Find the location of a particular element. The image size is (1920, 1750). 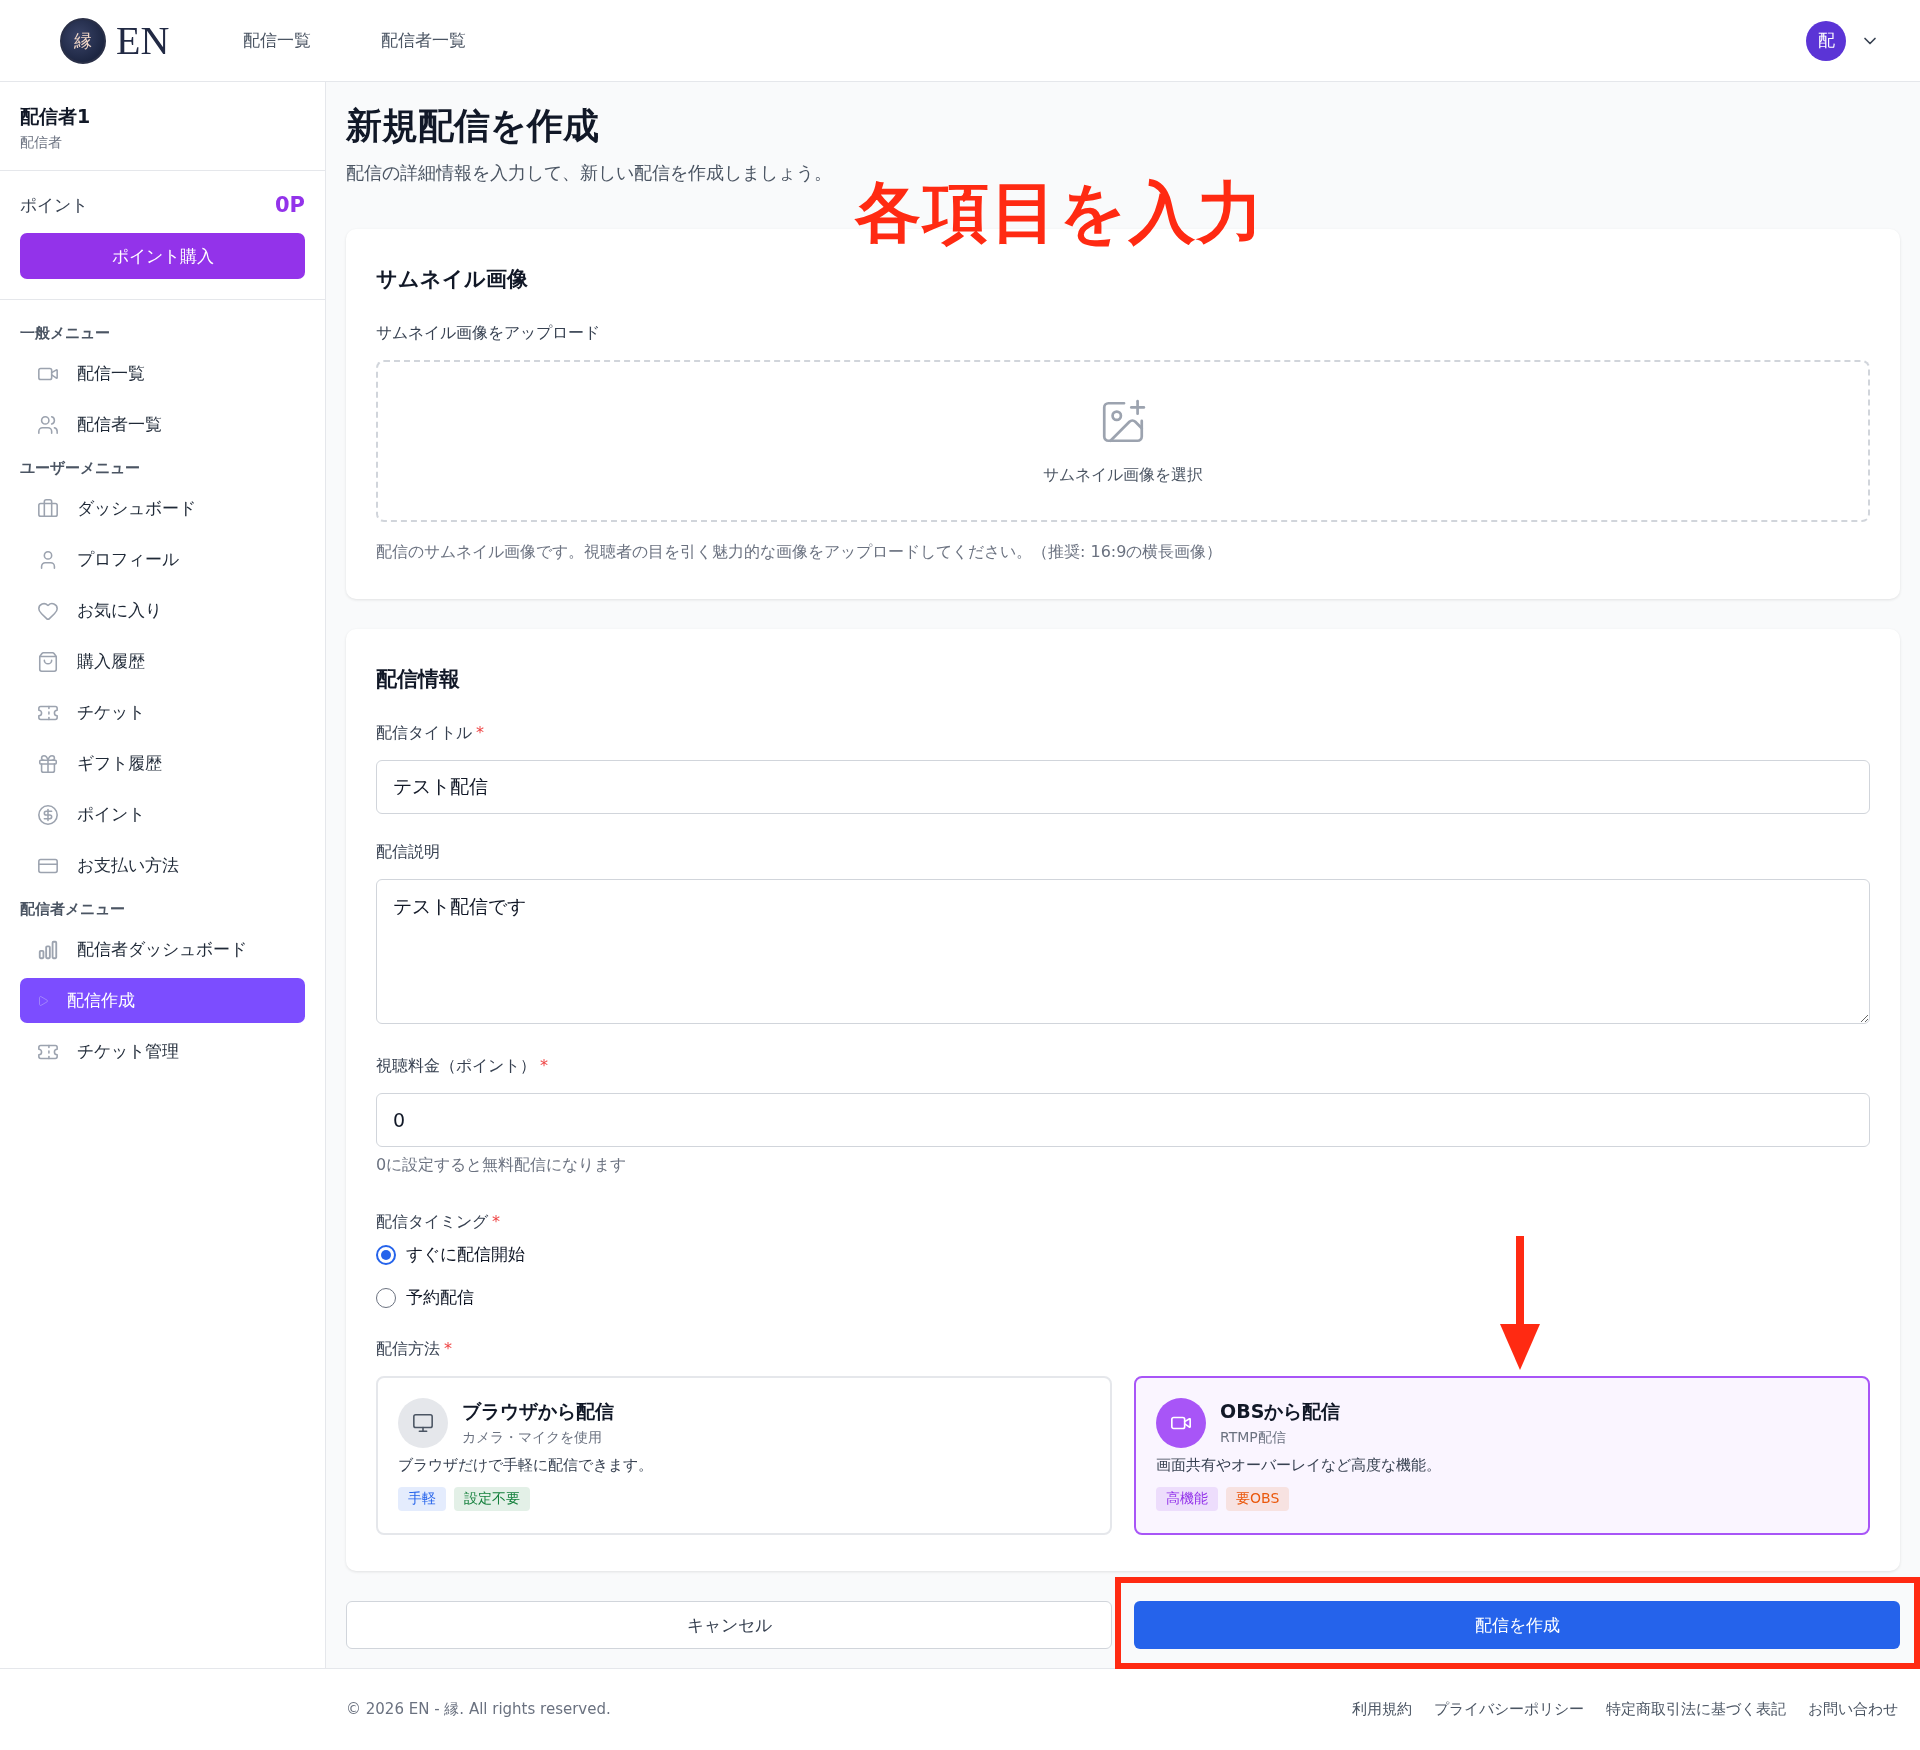

annotation-caption: 各項目を入力 is located at coordinates (1060, 213).